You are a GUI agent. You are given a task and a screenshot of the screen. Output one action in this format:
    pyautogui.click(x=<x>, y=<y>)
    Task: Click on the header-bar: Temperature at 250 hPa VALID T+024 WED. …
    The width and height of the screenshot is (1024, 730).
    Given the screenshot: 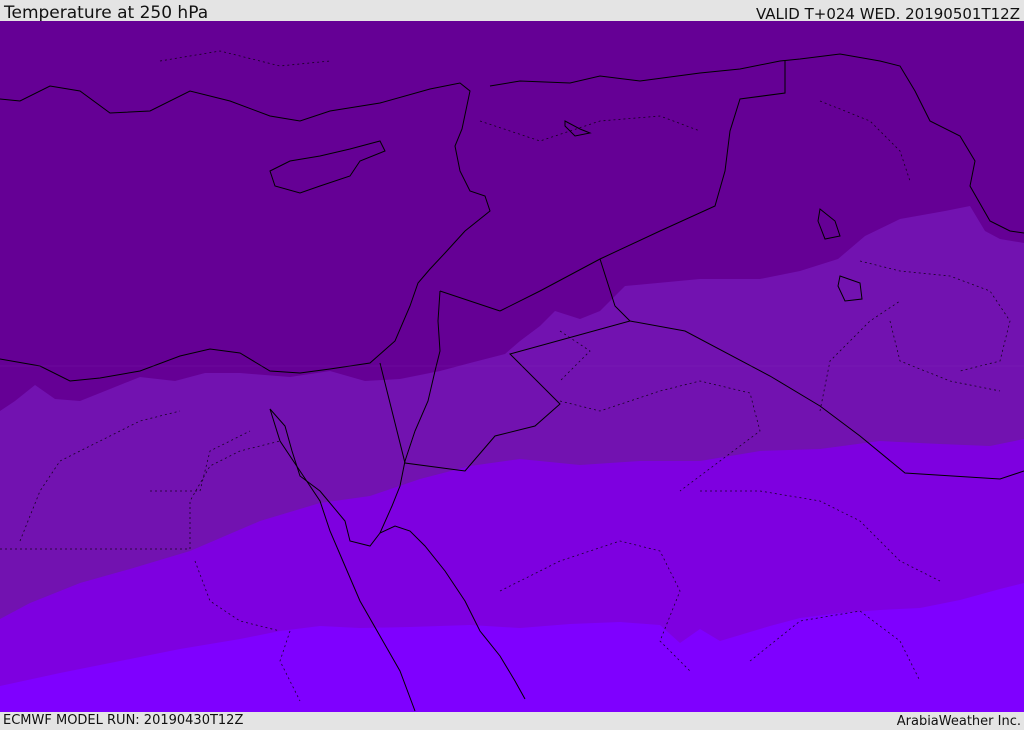 What is the action you would take?
    pyautogui.click(x=512, y=11)
    